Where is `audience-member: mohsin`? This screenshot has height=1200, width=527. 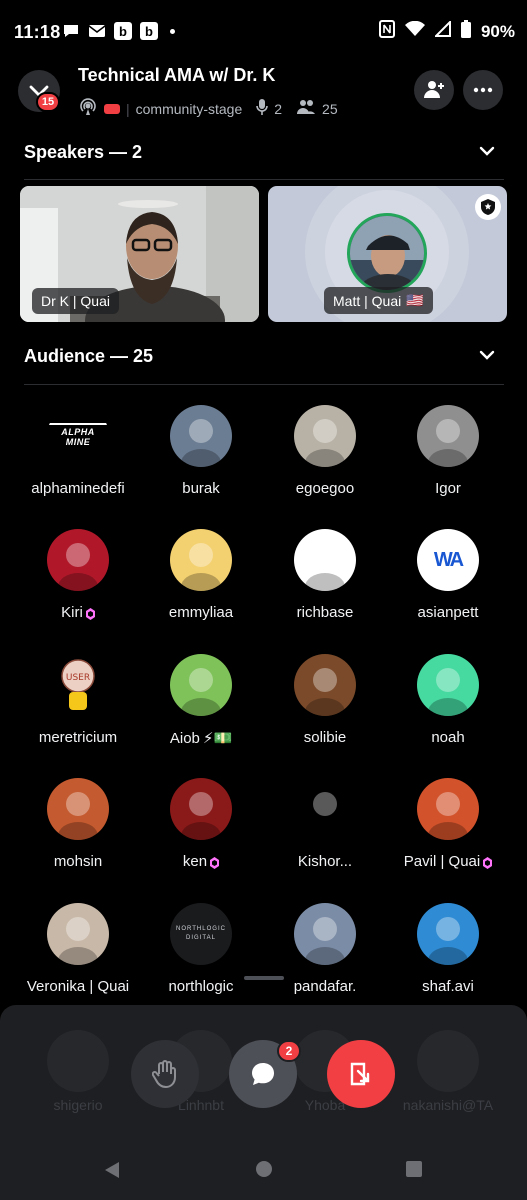 audience-member: mohsin is located at coordinates (78, 824).